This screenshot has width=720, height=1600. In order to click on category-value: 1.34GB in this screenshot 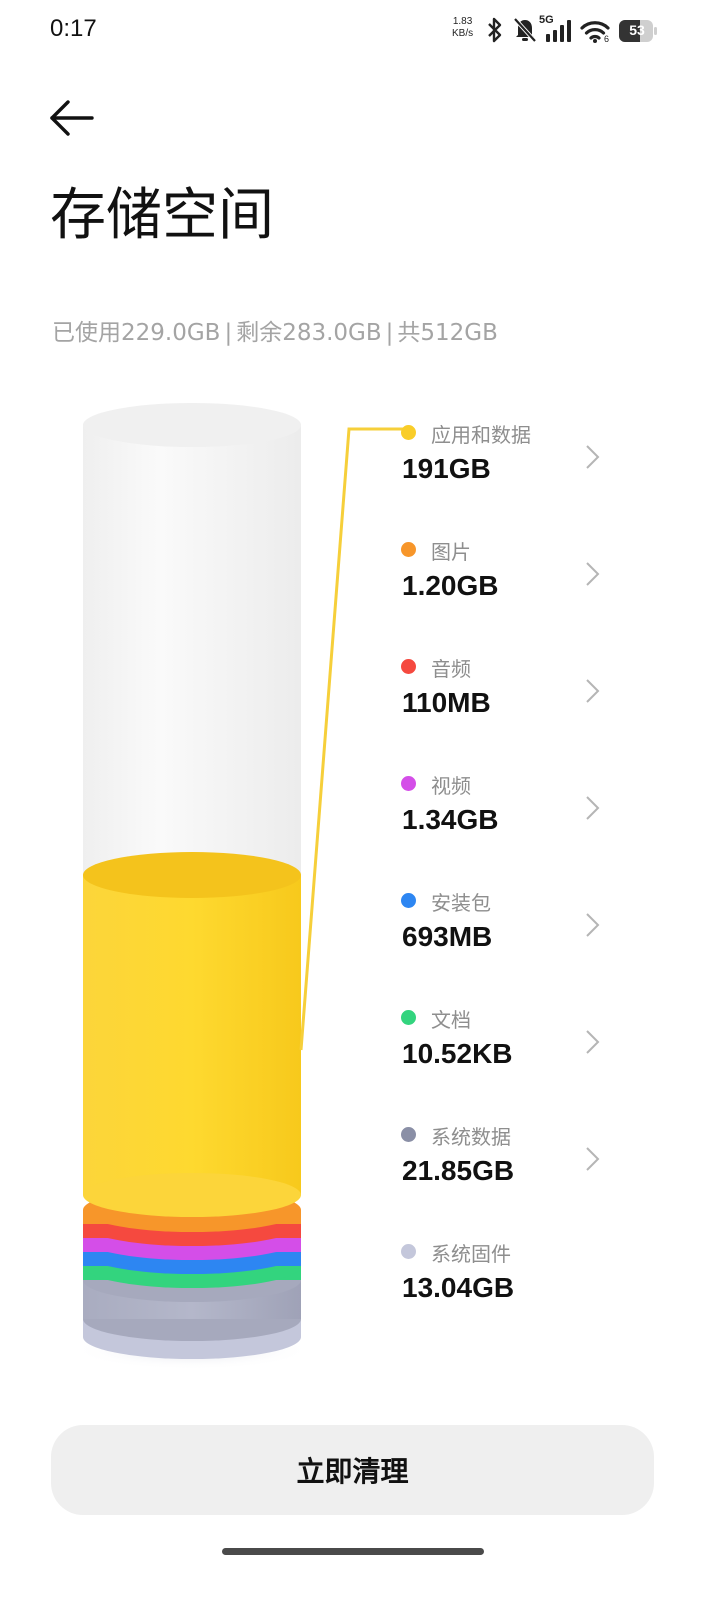, I will do `click(450, 819)`.